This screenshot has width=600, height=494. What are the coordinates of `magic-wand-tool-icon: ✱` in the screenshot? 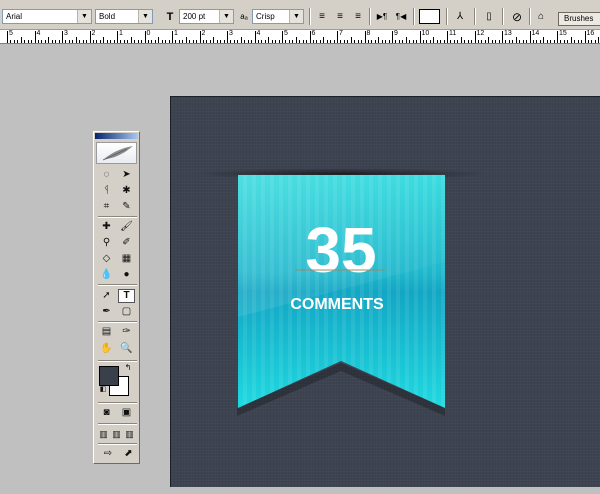 It's located at (126, 191).